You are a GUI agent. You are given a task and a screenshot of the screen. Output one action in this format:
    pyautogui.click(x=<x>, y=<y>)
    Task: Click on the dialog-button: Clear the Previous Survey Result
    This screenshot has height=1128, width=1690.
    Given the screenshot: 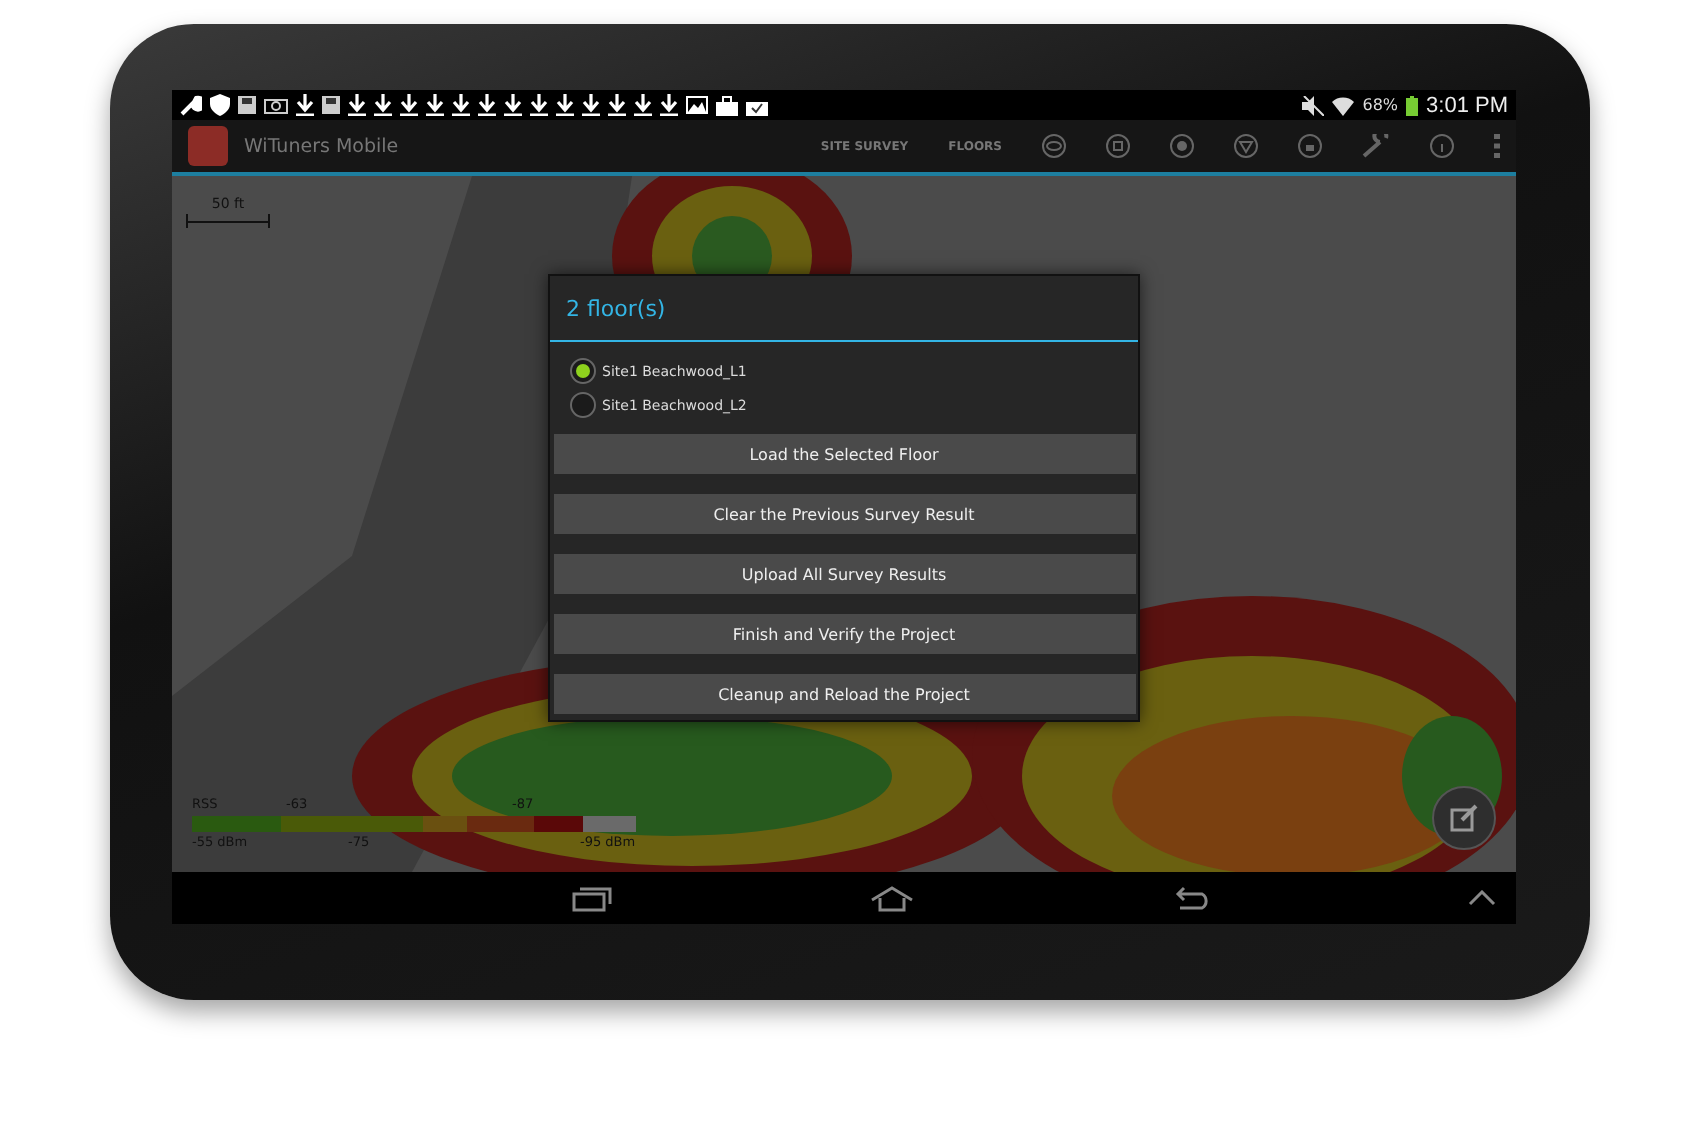 What is the action you would take?
    pyautogui.click(x=844, y=514)
    